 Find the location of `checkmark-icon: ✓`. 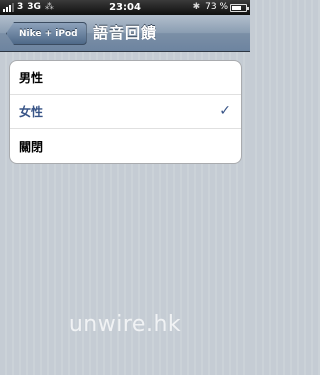

checkmark-icon: ✓ is located at coordinates (225, 111).